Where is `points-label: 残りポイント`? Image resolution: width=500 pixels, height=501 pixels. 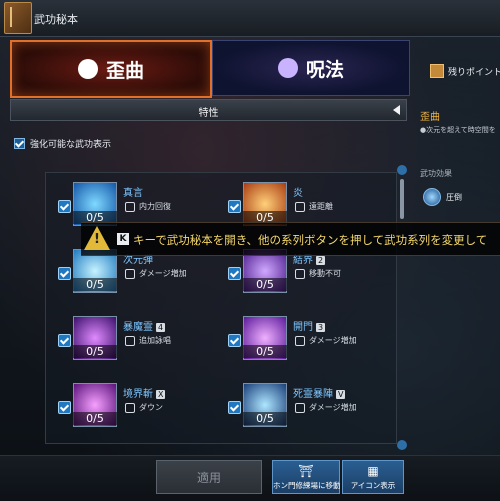
points-label: 残りポイント is located at coordinates (474, 73).